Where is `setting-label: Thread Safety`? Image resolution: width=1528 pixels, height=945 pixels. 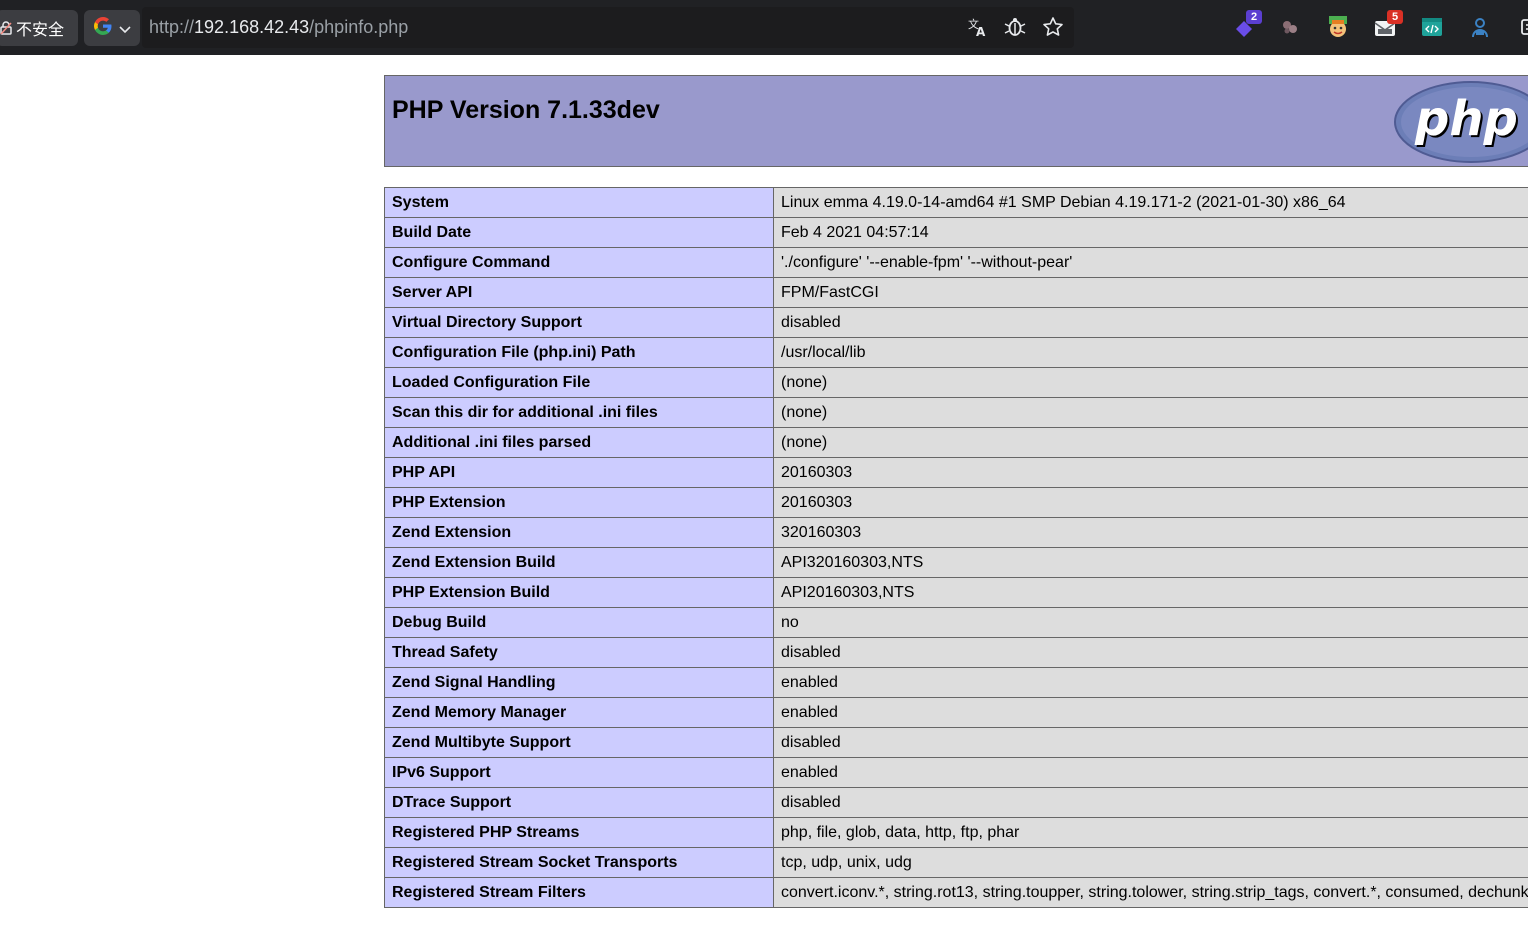
setting-label: Thread Safety is located at coordinates (579, 652).